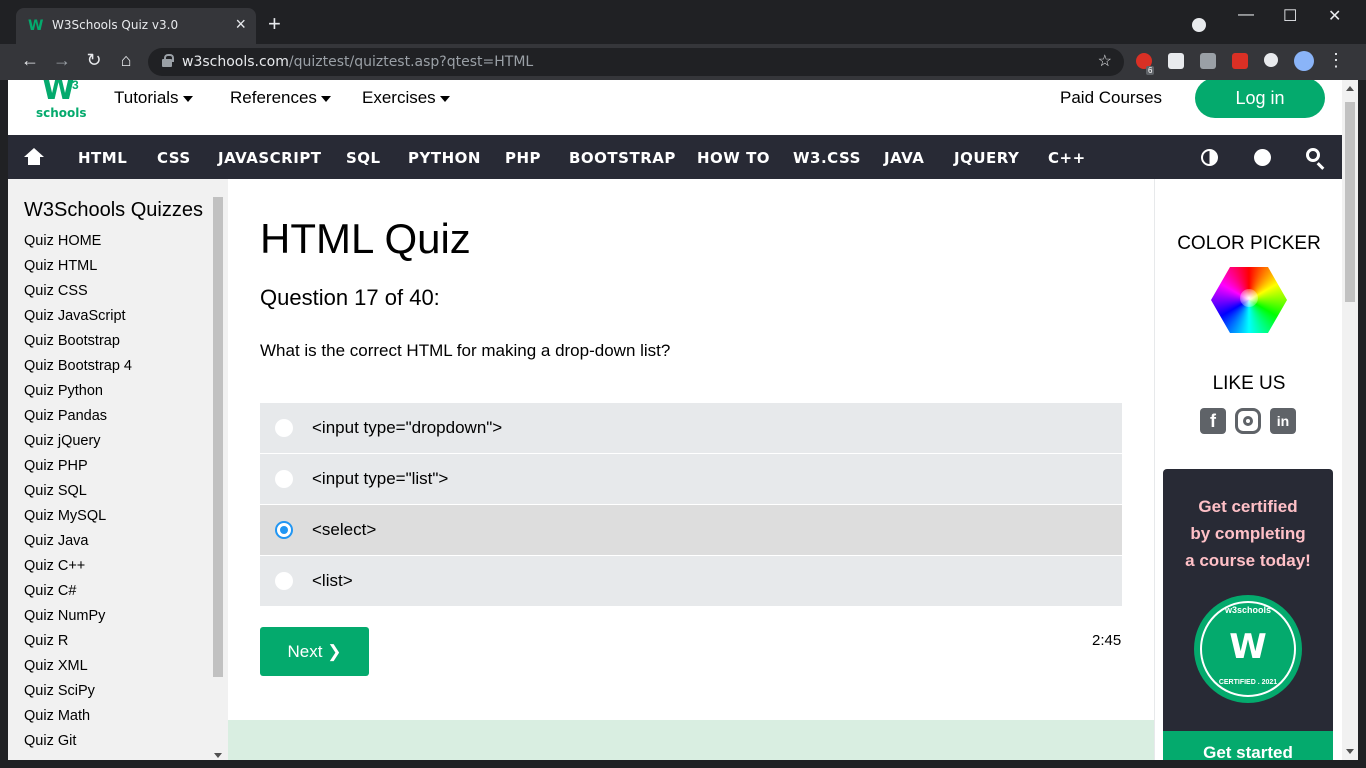 This screenshot has width=1366, height=768. I want to click on mute-tab-icon, so click(1176, 61).